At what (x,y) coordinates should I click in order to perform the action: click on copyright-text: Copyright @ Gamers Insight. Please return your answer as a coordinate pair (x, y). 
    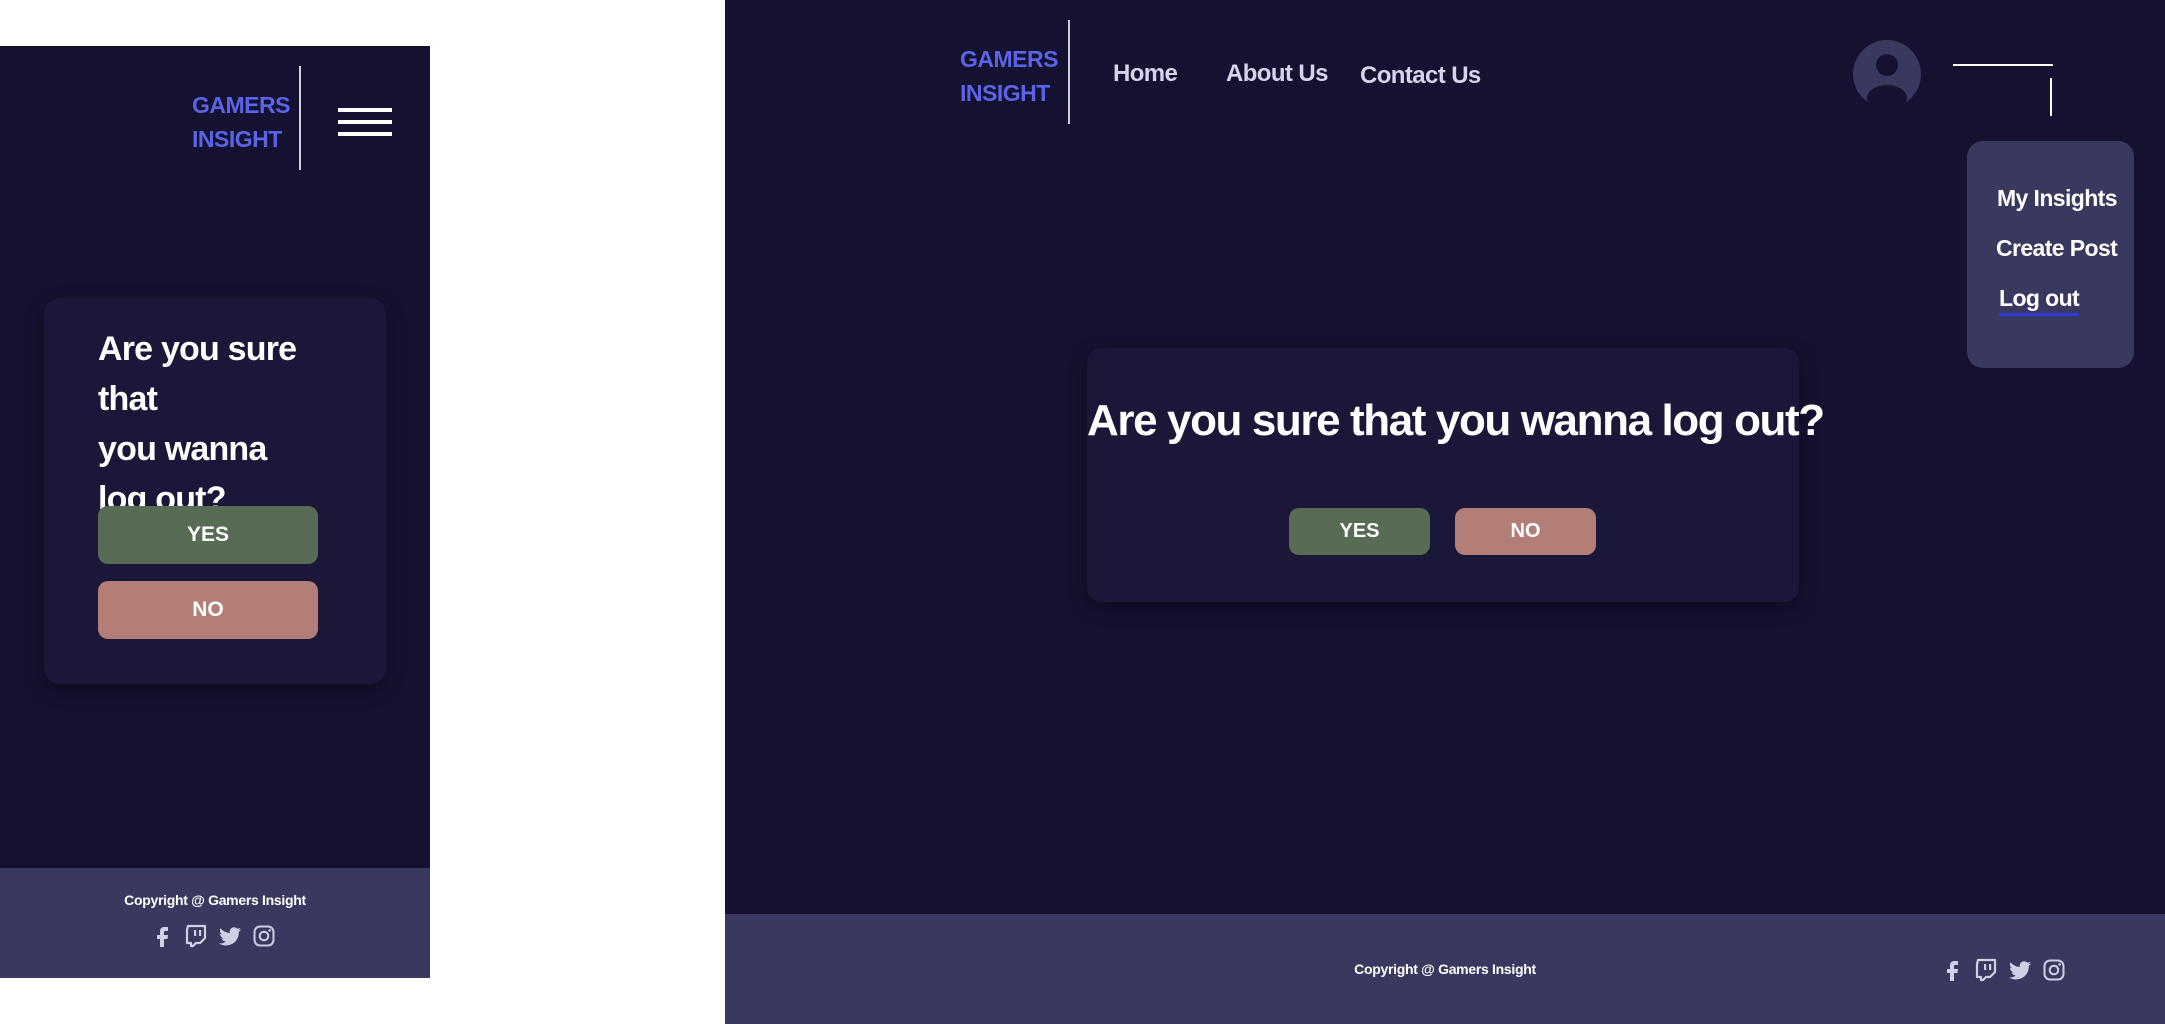
    Looking at the image, I should click on (215, 900).